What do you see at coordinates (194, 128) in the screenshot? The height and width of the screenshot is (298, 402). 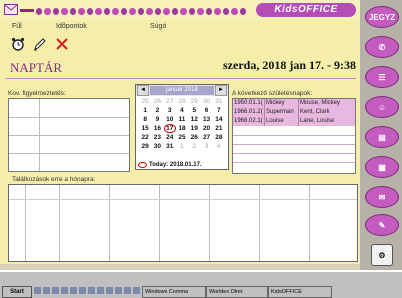 I see `calendar-day: 19` at bounding box center [194, 128].